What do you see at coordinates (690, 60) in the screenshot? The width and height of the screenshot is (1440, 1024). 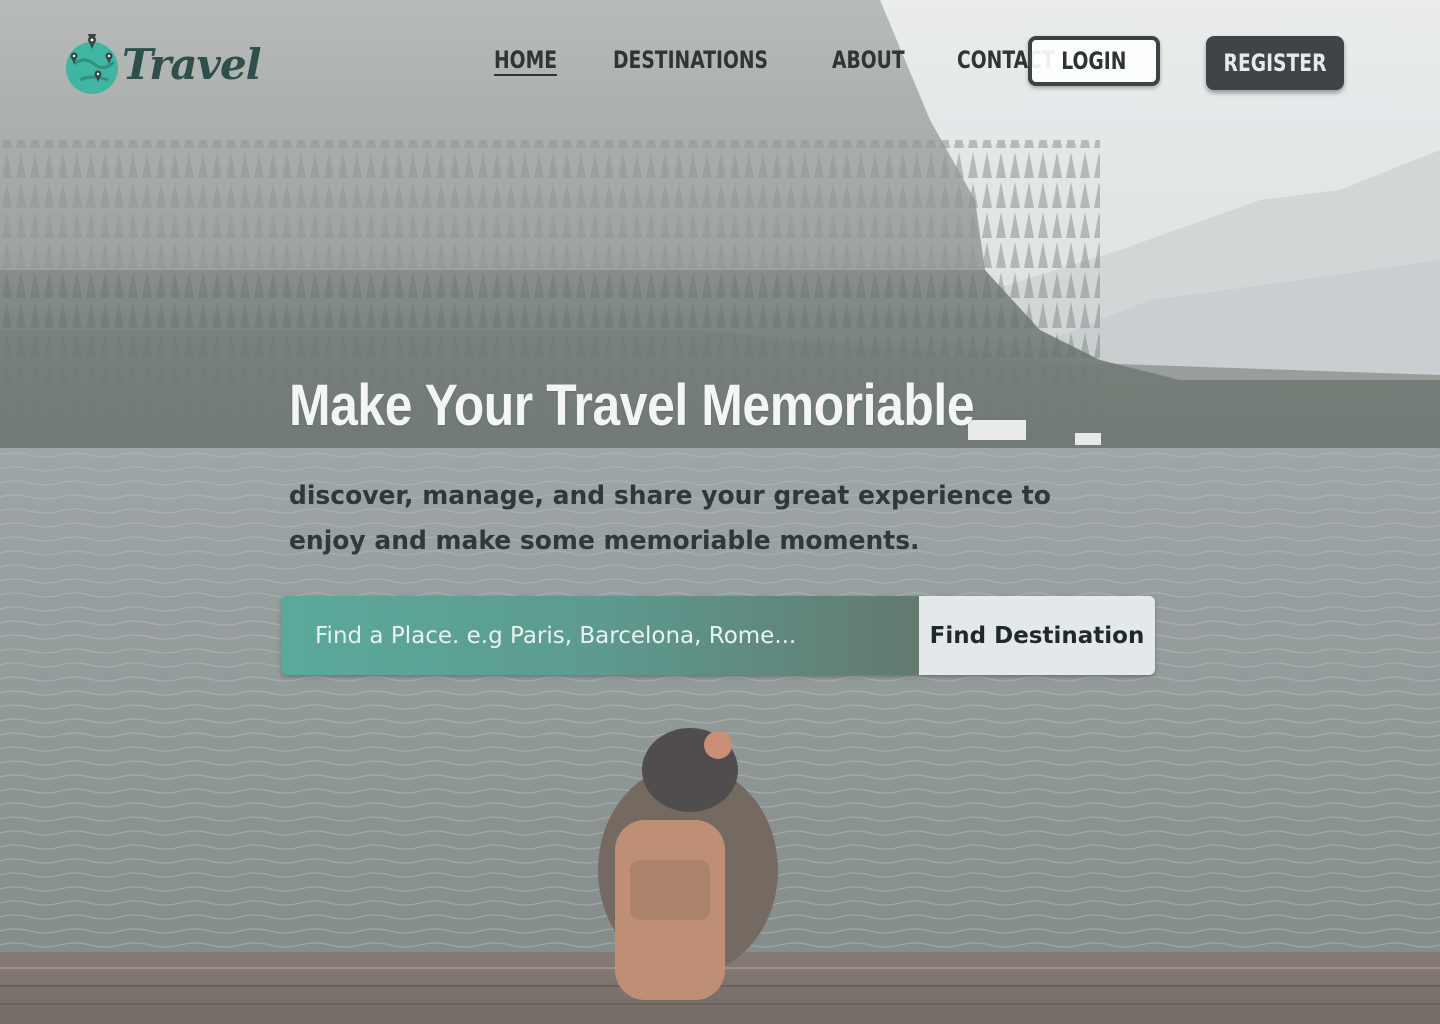 I see `nav-destinations: DESTINATIONS` at bounding box center [690, 60].